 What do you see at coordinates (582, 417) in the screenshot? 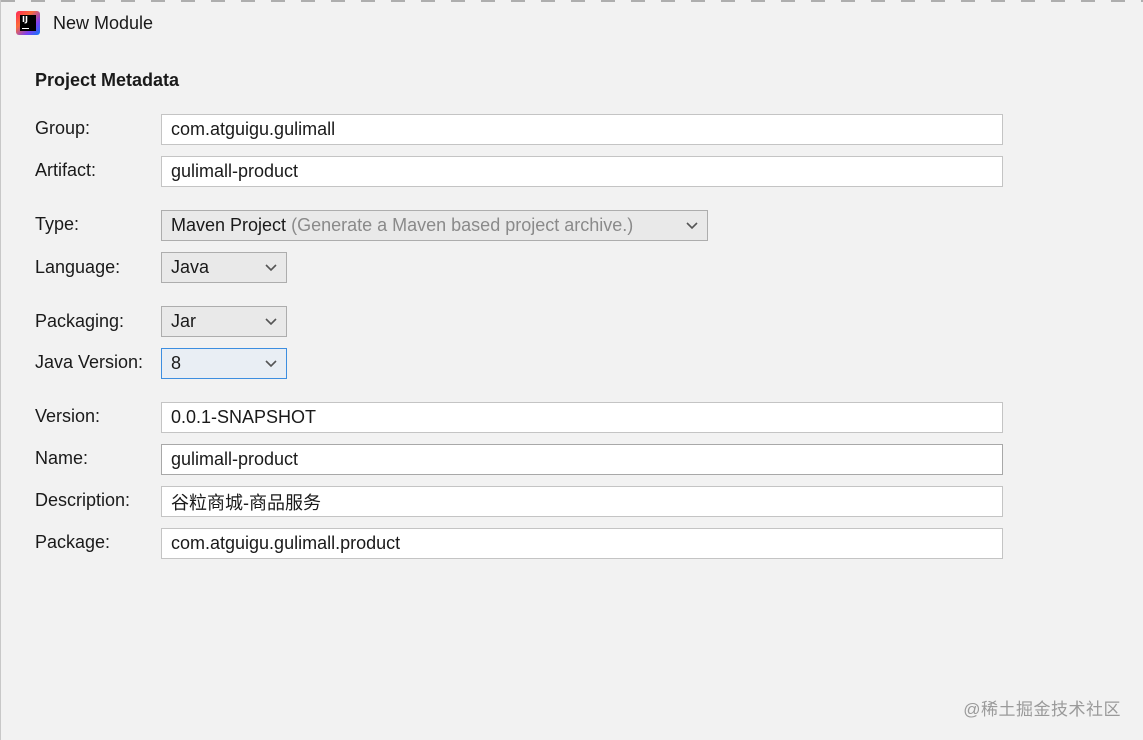
I see `version-input` at bounding box center [582, 417].